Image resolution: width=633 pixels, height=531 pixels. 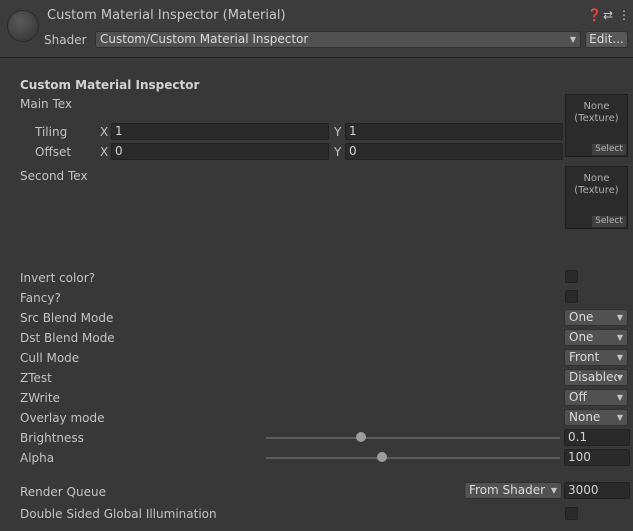 What do you see at coordinates (597, 437) in the screenshot?
I see `brightness-field: 0.1` at bounding box center [597, 437].